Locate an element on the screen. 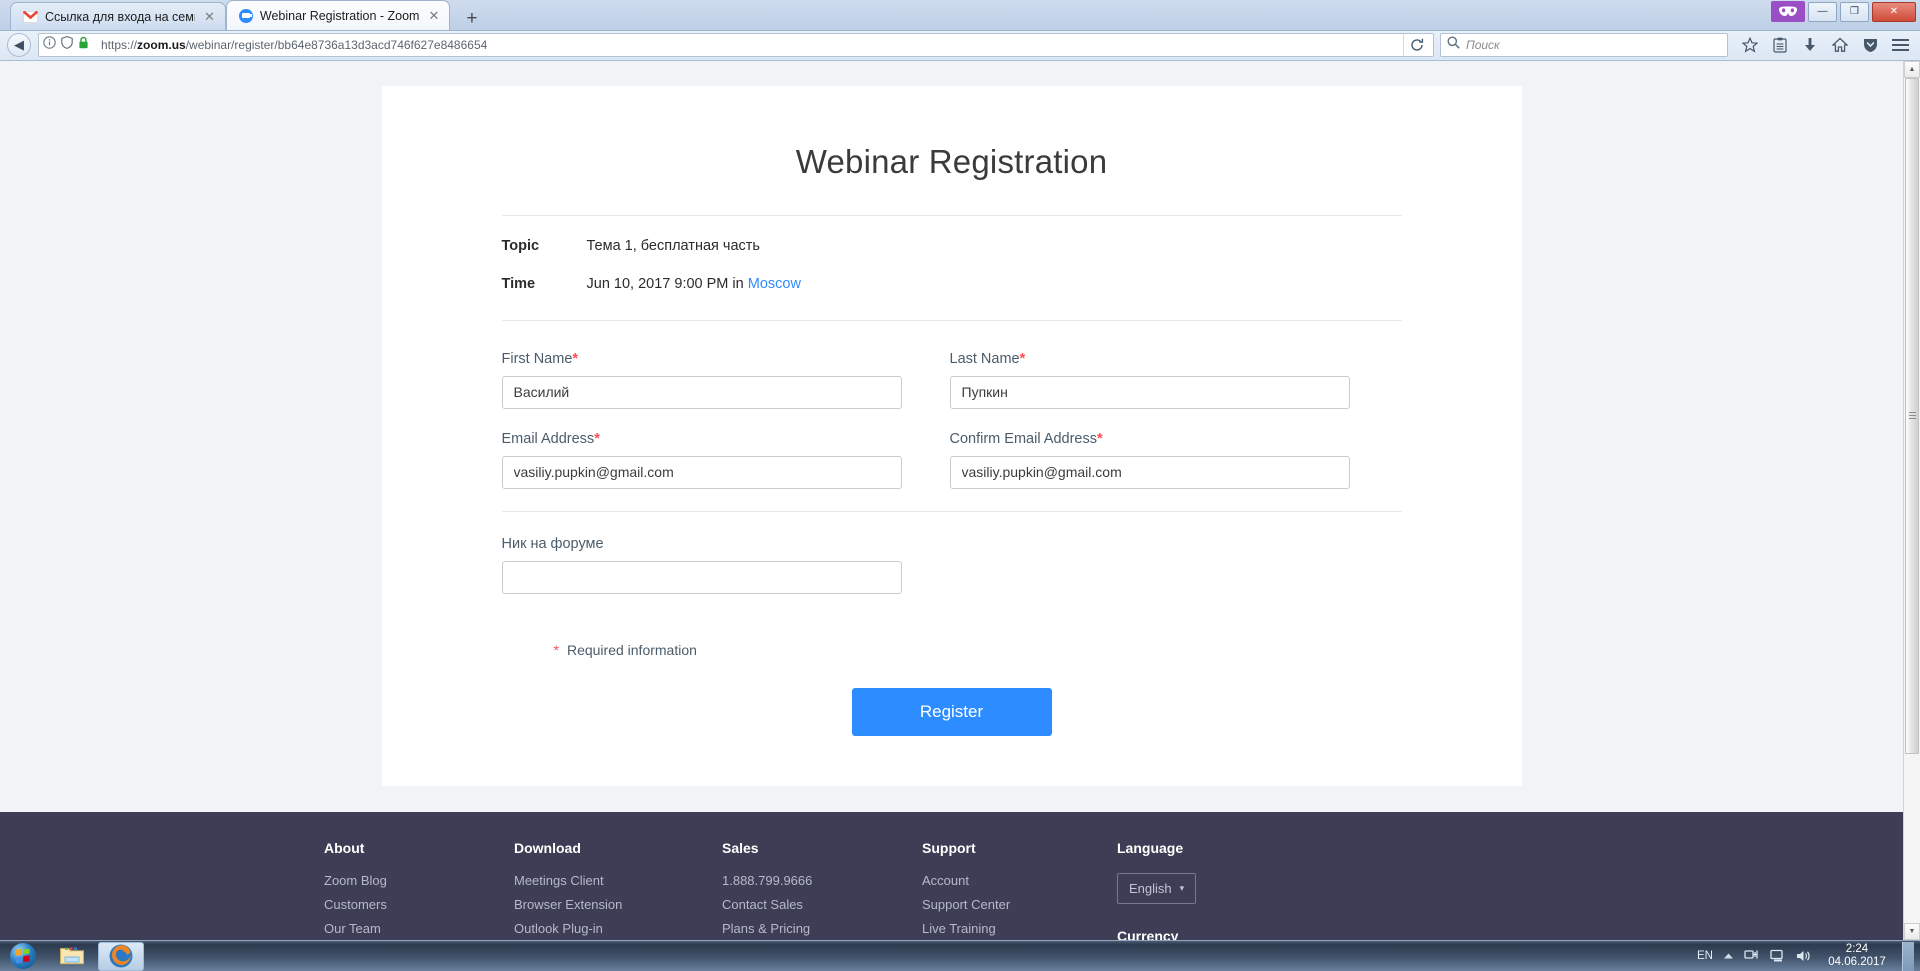 This screenshot has height=971, width=1920. footer-link: Plans & Pricing is located at coordinates (822, 928).